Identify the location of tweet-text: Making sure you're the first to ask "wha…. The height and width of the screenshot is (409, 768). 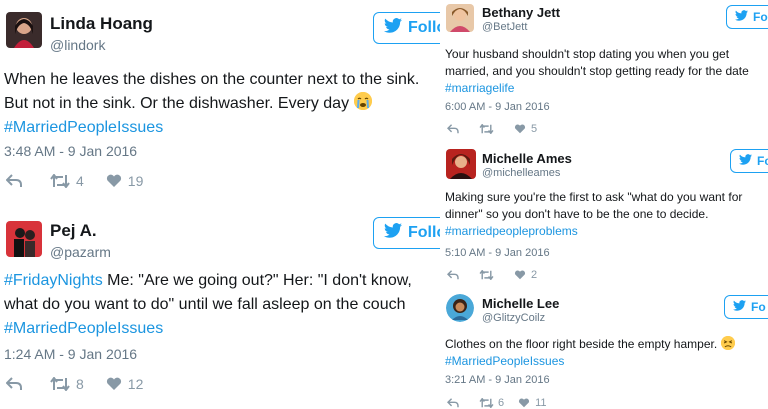
(606, 214).